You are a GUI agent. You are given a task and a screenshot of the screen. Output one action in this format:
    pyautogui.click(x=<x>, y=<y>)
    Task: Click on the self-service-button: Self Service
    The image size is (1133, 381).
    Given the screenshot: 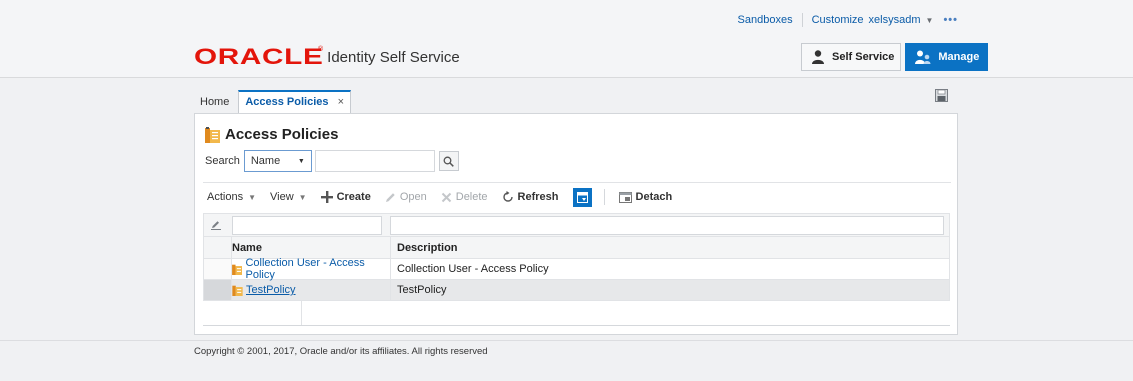 What is the action you would take?
    pyautogui.click(x=851, y=57)
    